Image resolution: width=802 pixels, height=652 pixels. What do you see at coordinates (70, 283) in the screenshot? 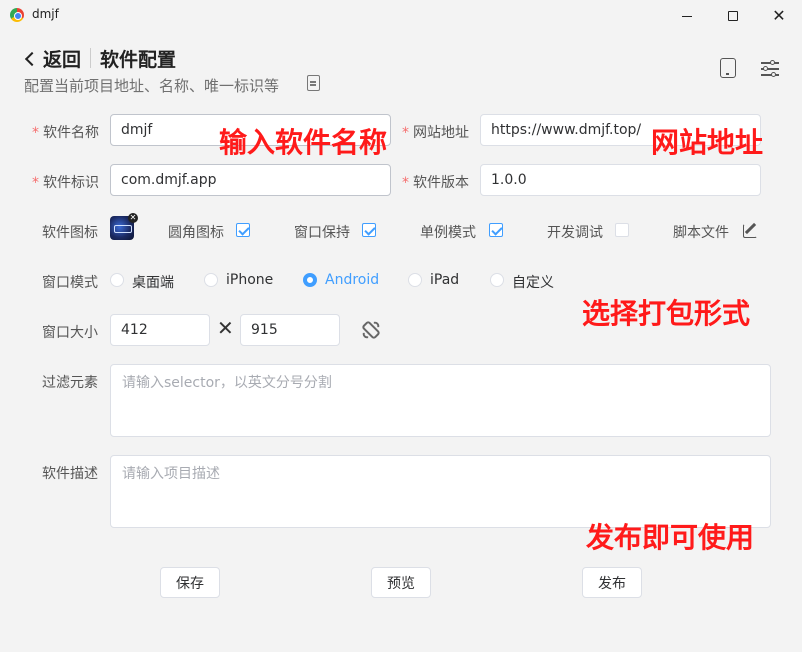
I see `window-mode-label: 窗口模式` at bounding box center [70, 283].